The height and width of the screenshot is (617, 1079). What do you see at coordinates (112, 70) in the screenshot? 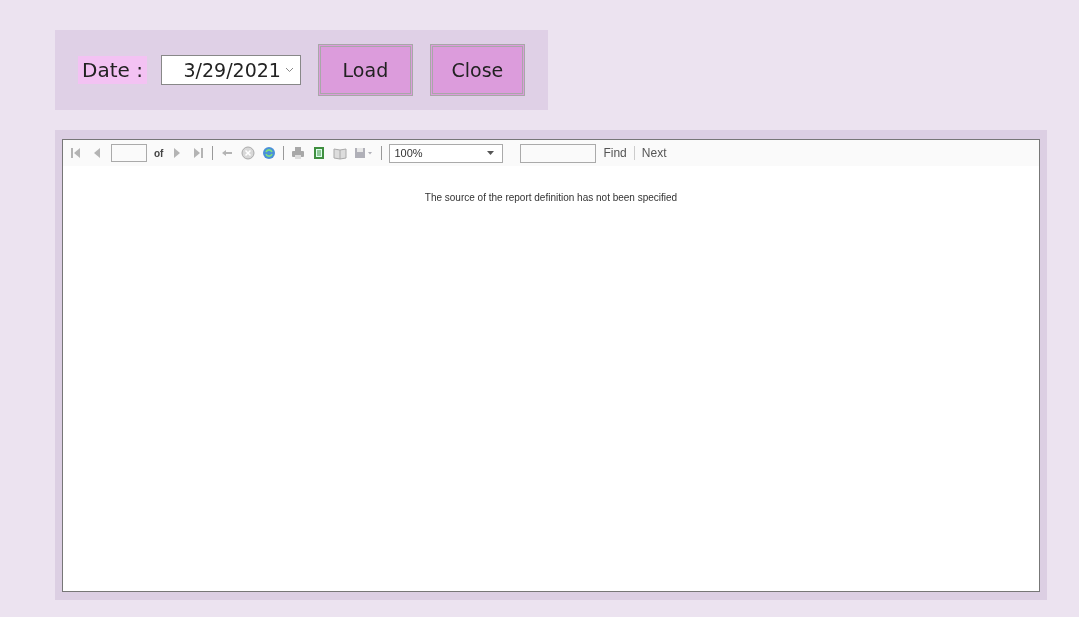
I see `date-label: Date :` at bounding box center [112, 70].